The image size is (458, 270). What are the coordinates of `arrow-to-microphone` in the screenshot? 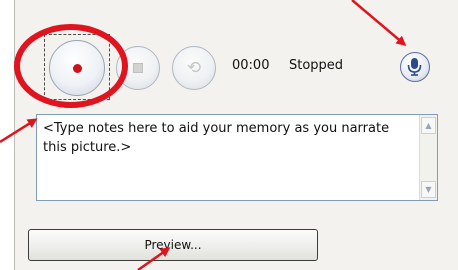 It's located at (379, 23).